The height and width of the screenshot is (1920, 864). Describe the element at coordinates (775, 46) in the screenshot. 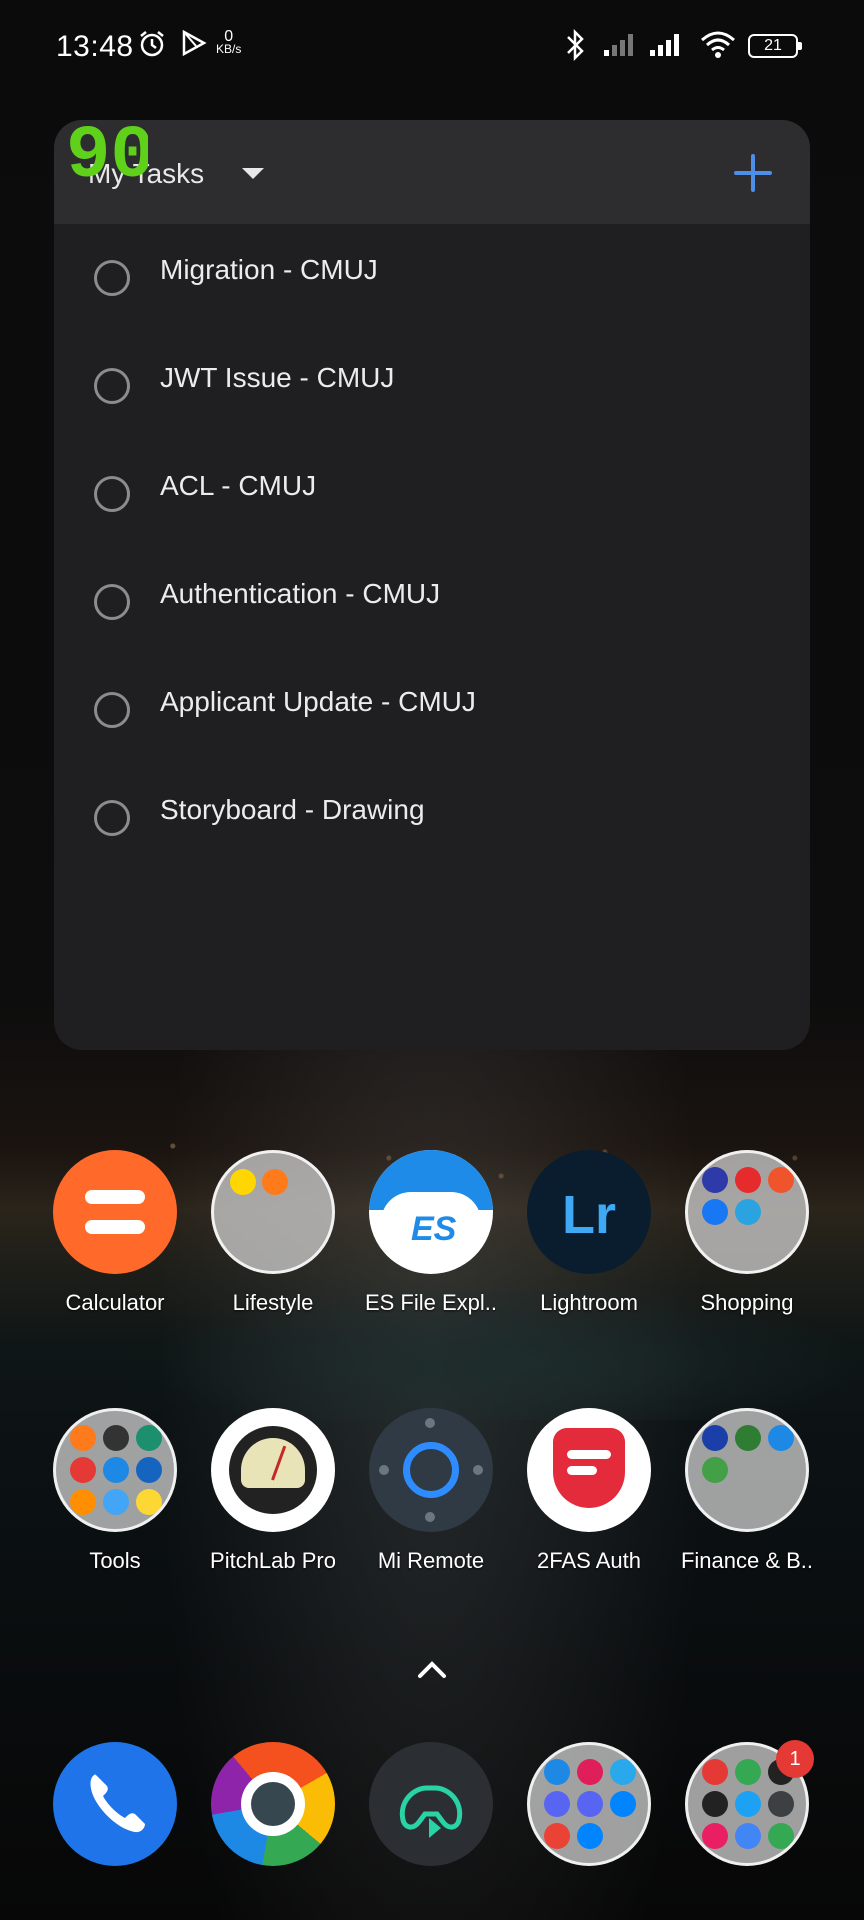

I see `battery-icon: 21` at that location.